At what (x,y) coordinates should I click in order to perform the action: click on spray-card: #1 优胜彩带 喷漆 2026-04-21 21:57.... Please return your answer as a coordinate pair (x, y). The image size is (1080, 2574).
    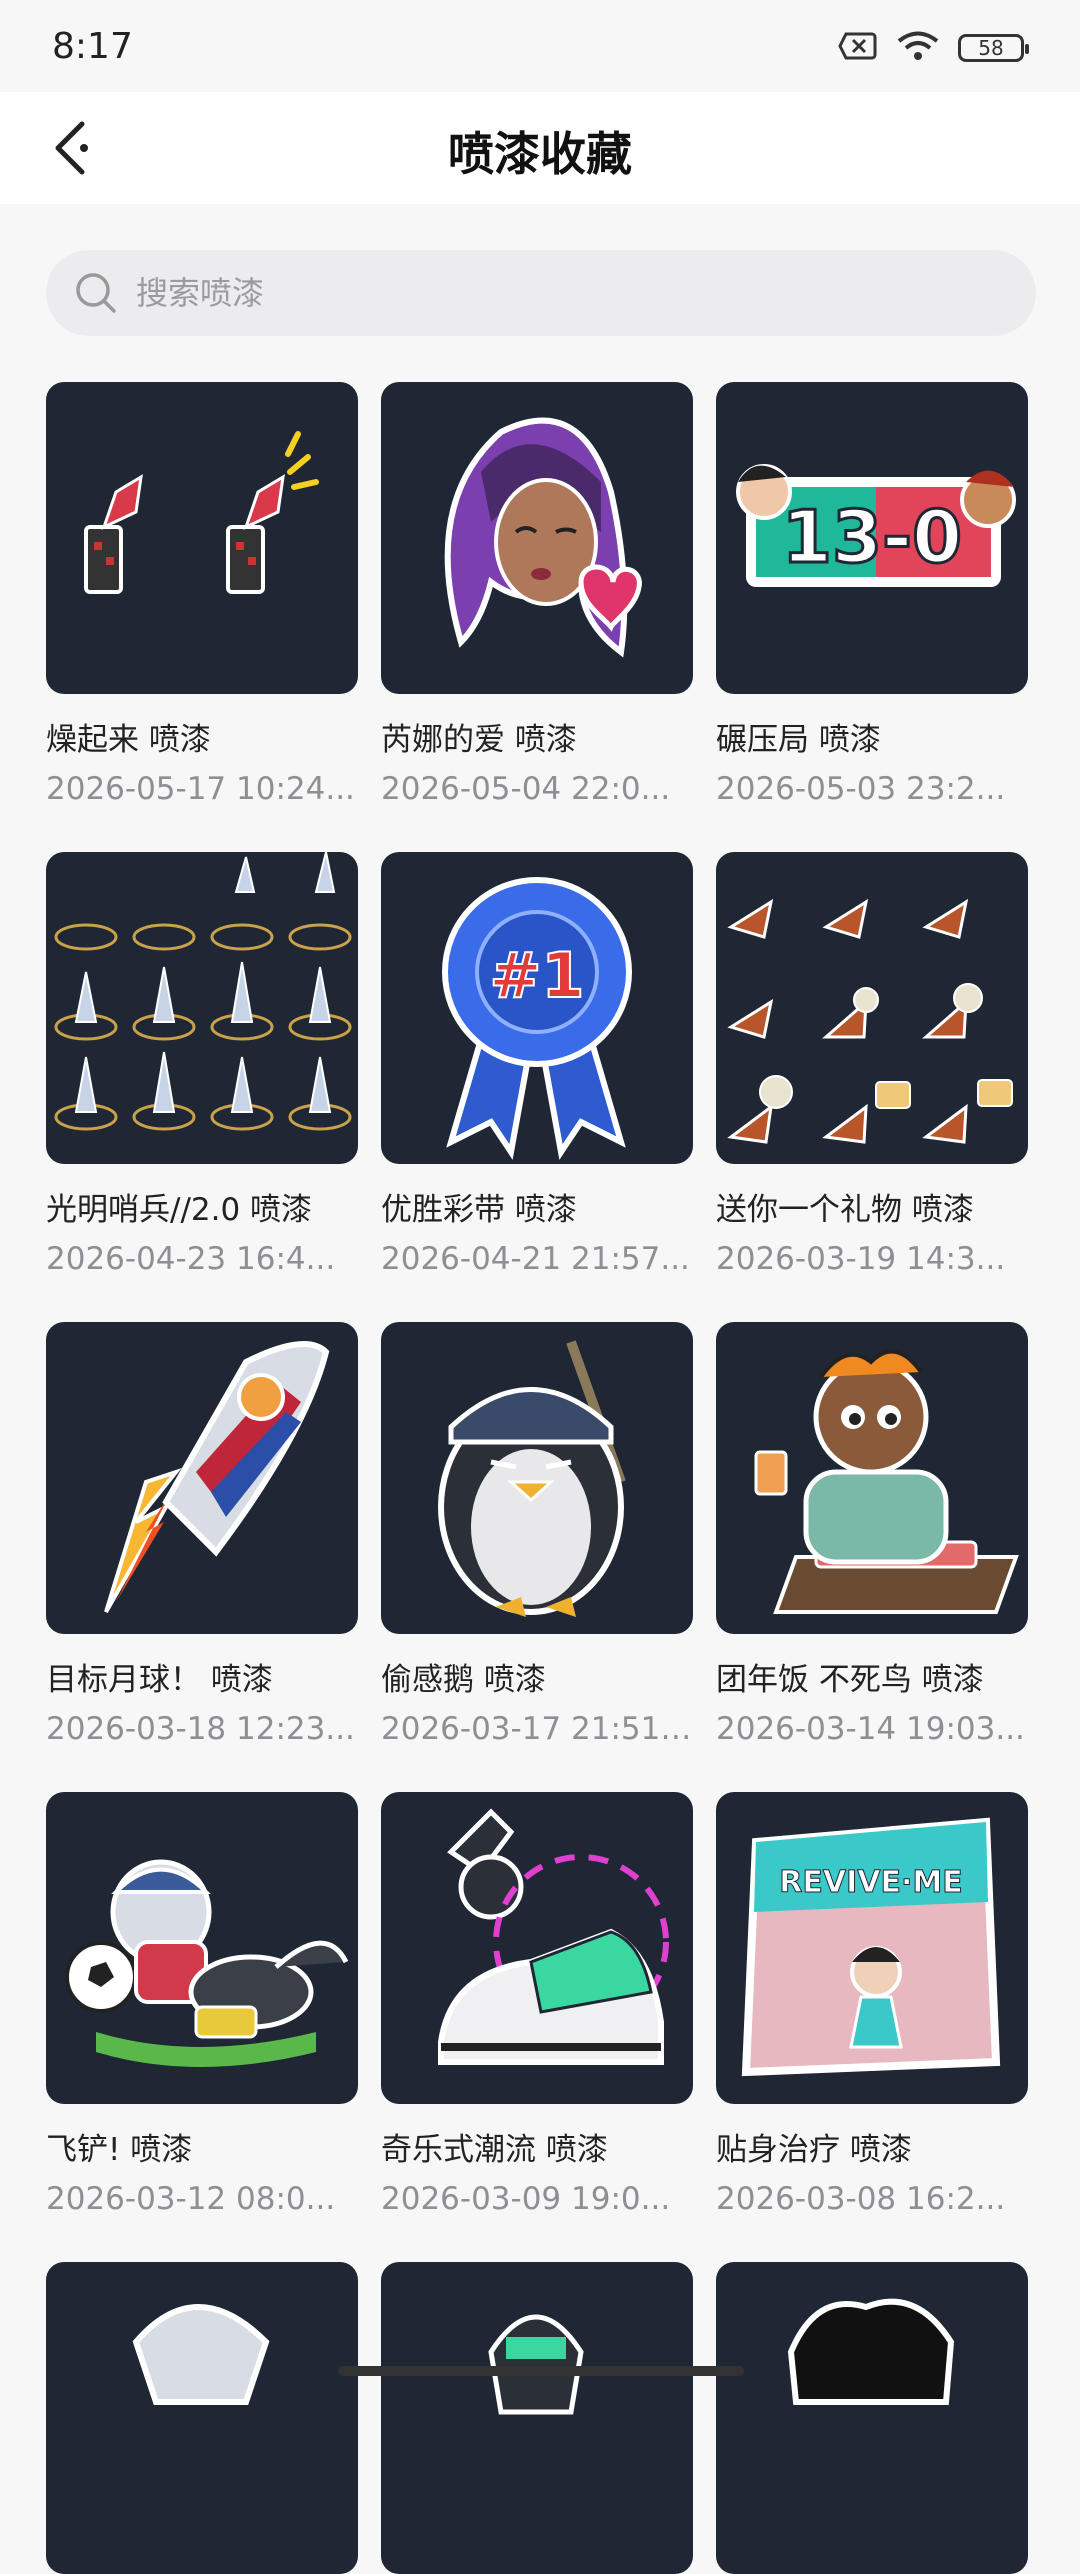
    Looking at the image, I should click on (537, 1072).